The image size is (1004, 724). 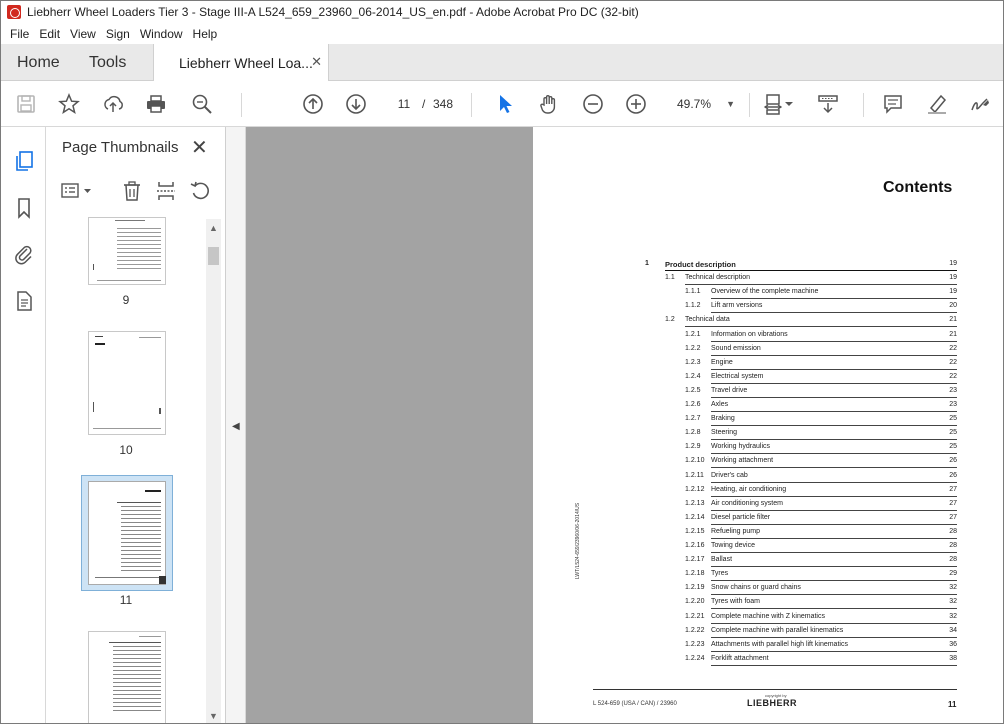 What do you see at coordinates (706, 104) in the screenshot?
I see `zoom-level-select: 49.7% ▼` at bounding box center [706, 104].